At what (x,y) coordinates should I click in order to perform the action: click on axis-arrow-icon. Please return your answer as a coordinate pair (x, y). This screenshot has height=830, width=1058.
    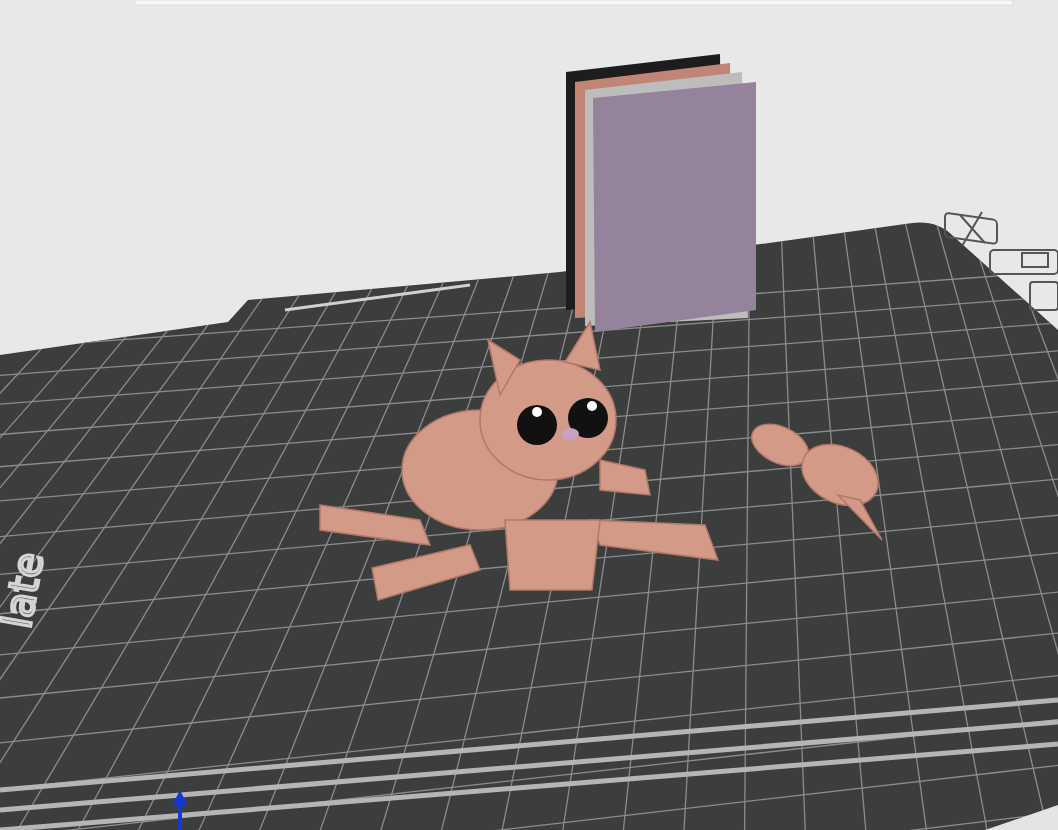
    Looking at the image, I should click on (180, 810).